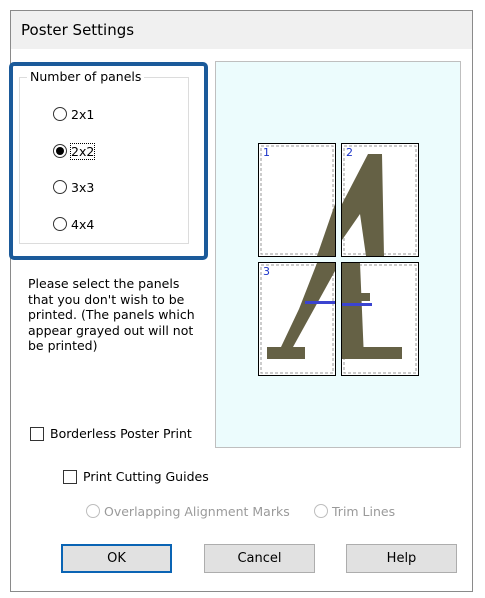 The image size is (485, 598). I want to click on borderless-poster-print-checkbox: Borderless Poster Print, so click(111, 433).